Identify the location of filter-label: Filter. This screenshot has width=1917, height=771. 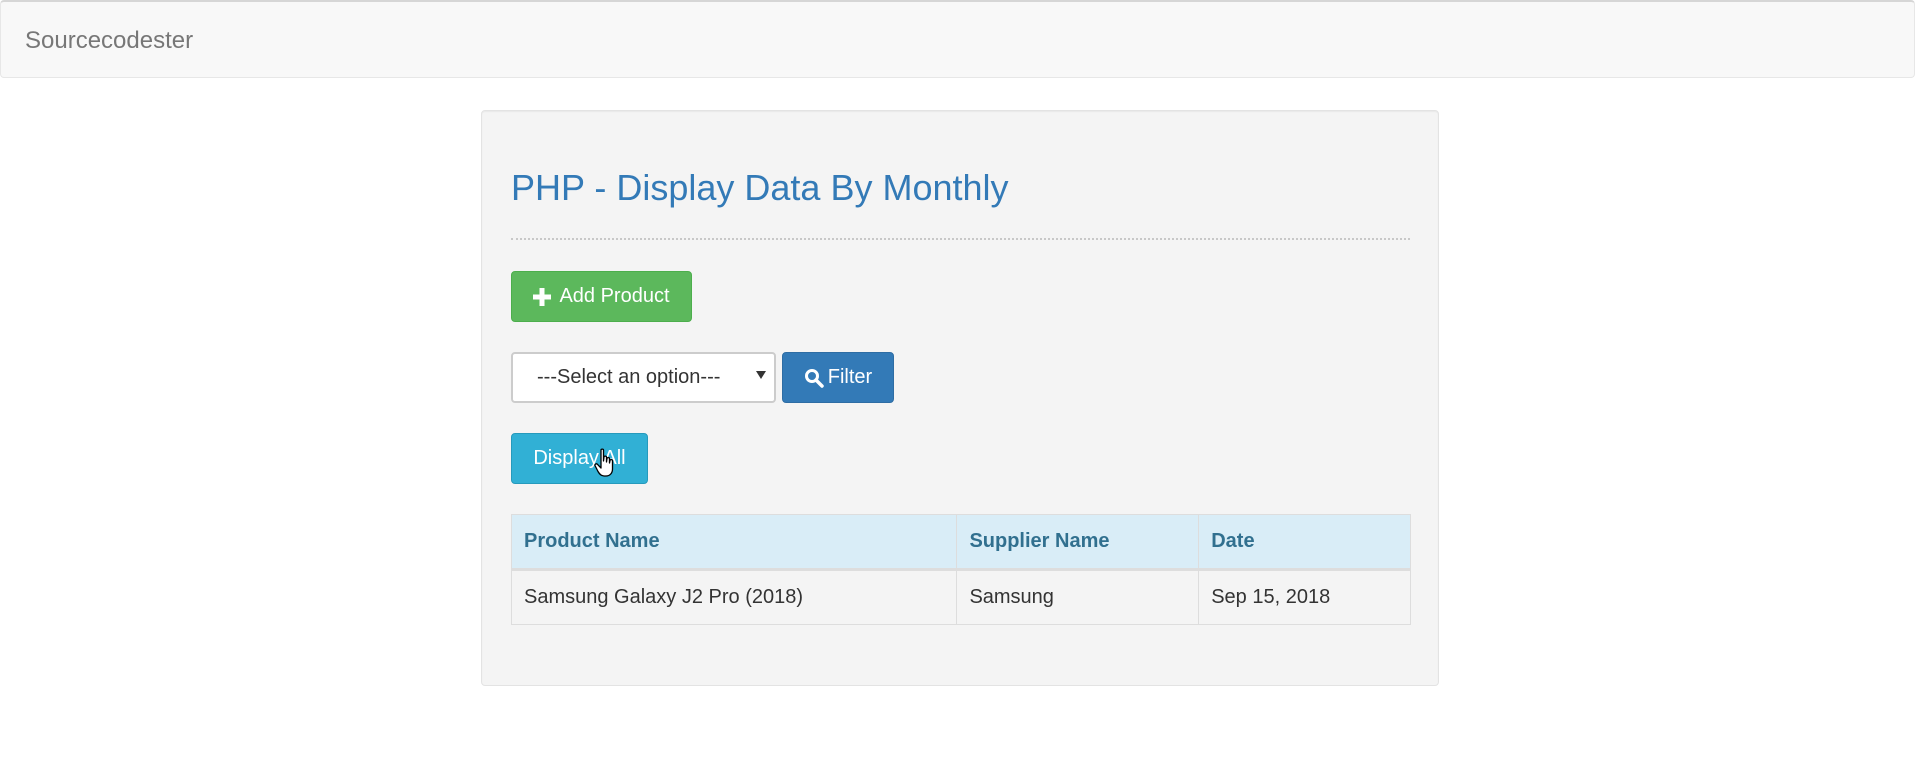
(850, 377).